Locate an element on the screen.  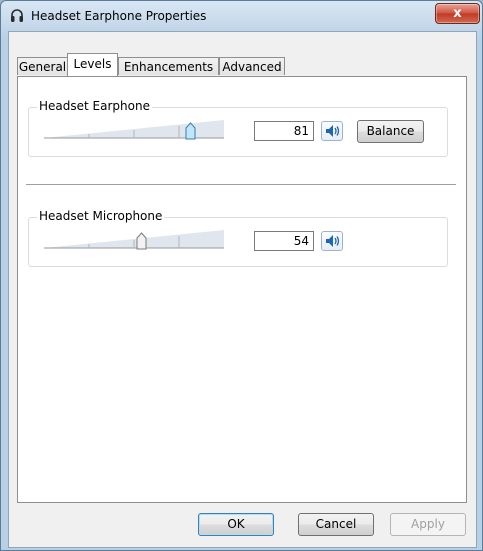
microphone-mute-button is located at coordinates (332, 241).